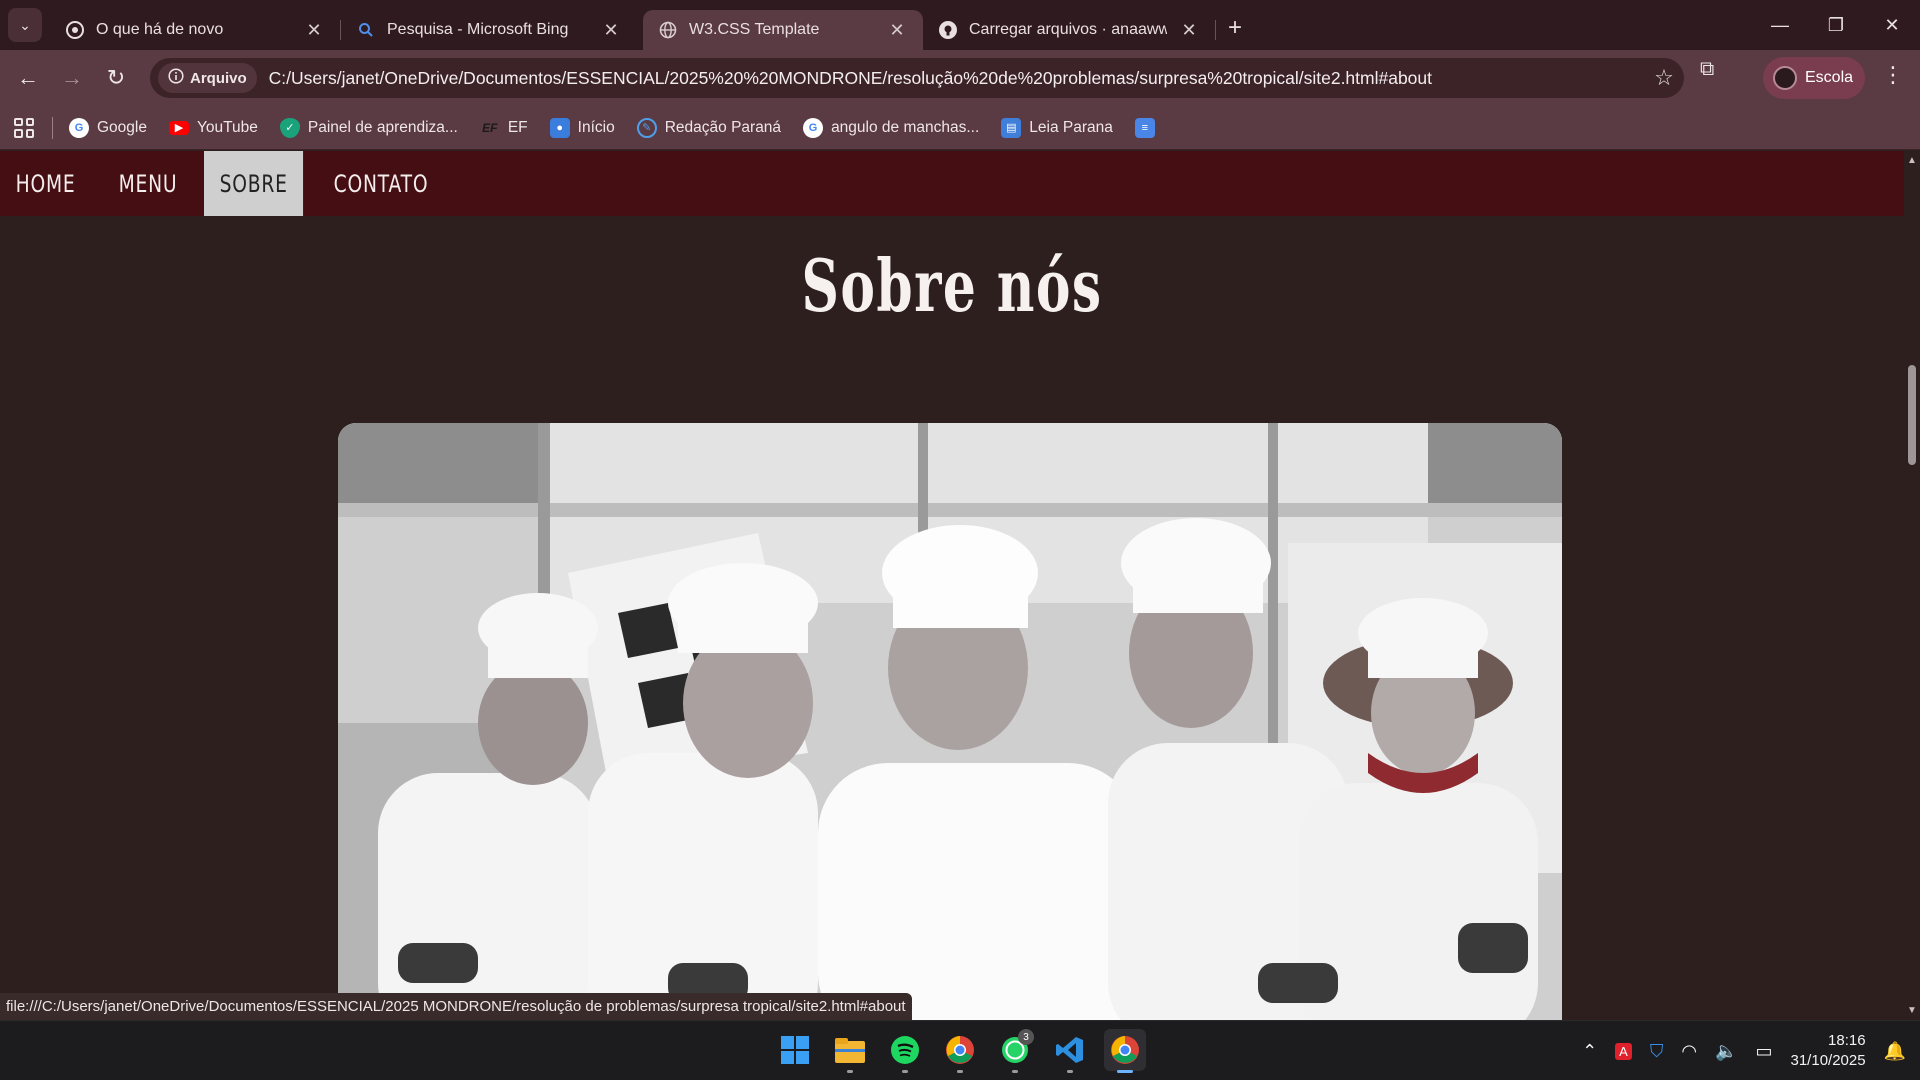 This screenshot has height=1080, width=1920. What do you see at coordinates (160, 29) in the screenshot?
I see `tab-title: O que há de novo` at bounding box center [160, 29].